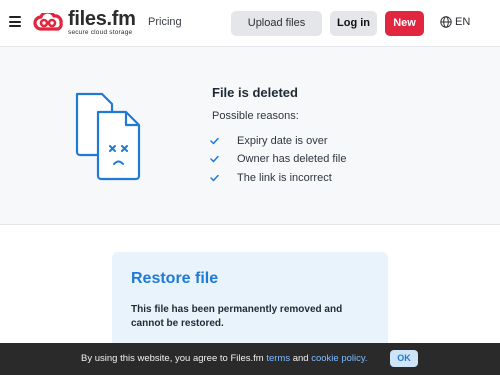 Image resolution: width=500 pixels, height=375 pixels. I want to click on reason-text: Expiry date is over, so click(282, 141).